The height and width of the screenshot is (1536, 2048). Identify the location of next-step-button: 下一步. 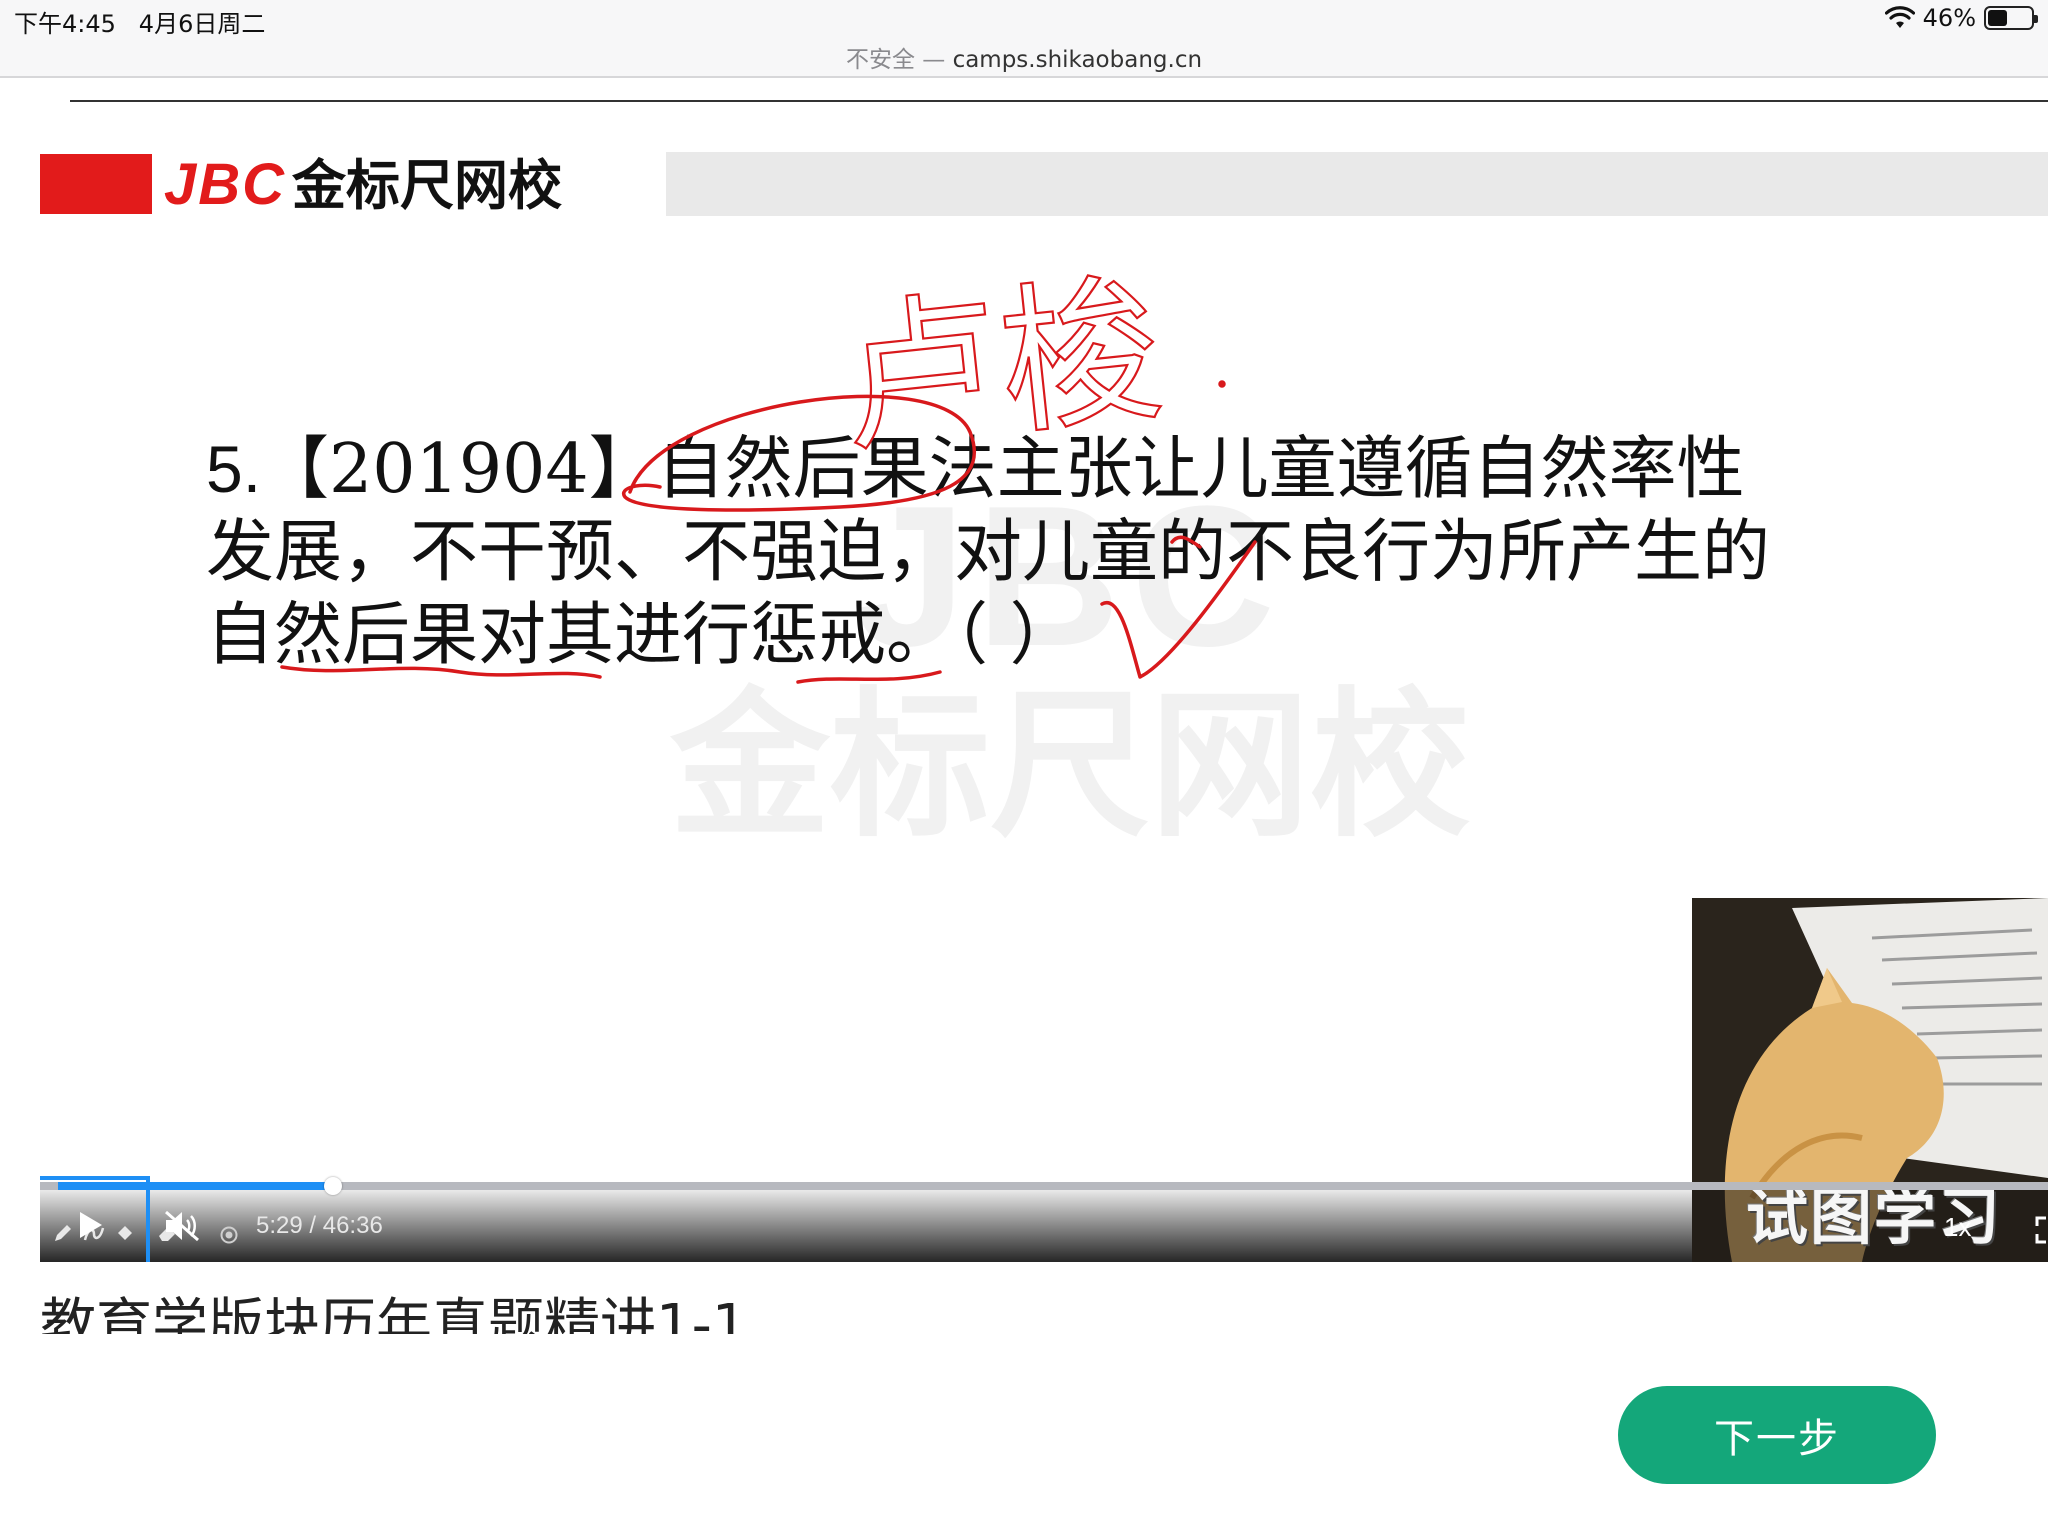
(1777, 1435).